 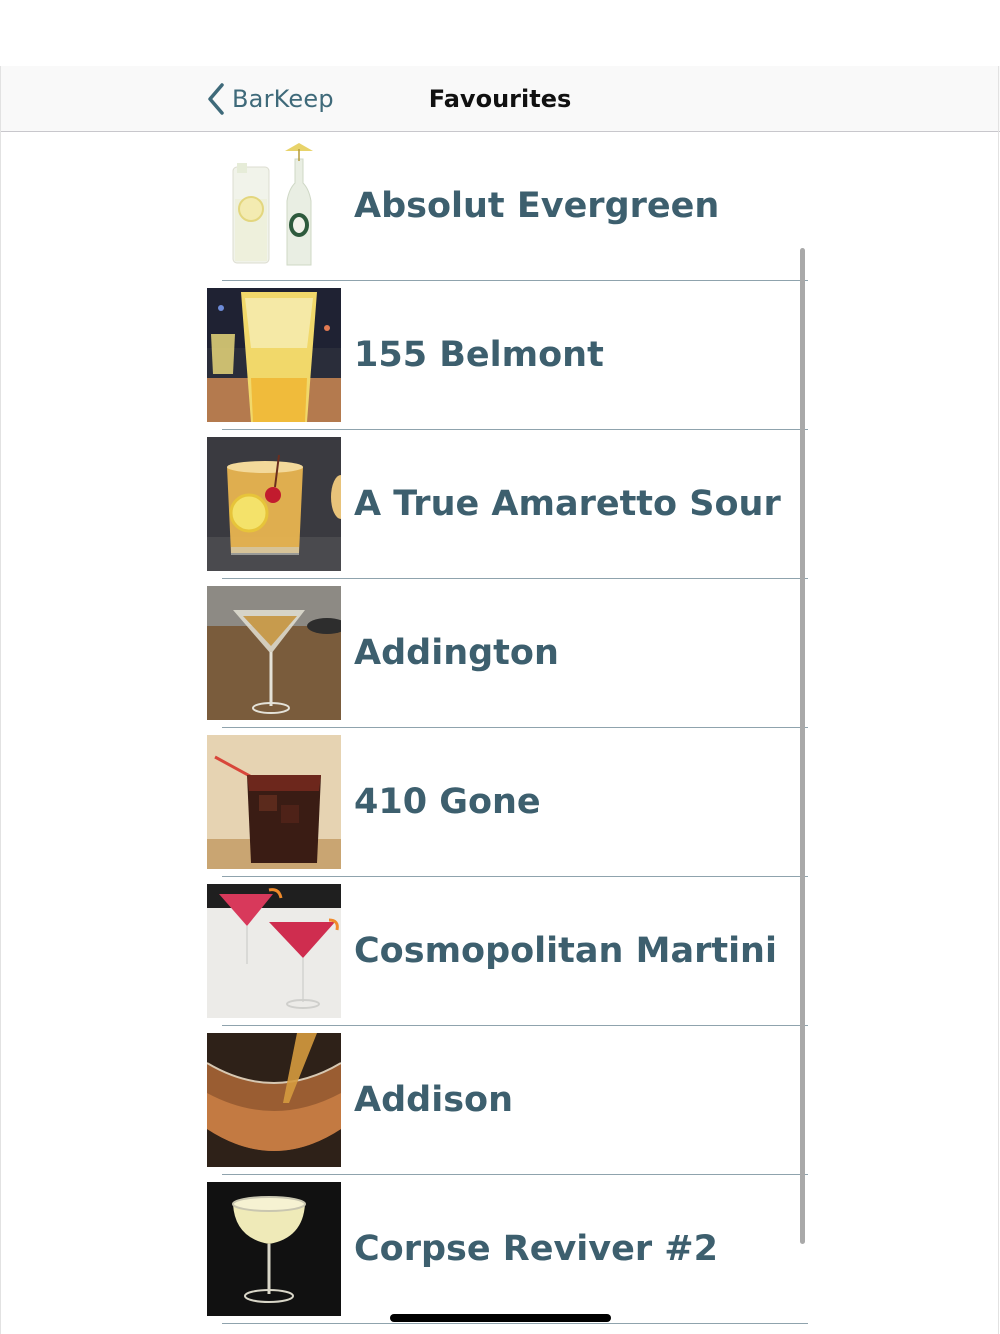 What do you see at coordinates (500, 33) in the screenshot?
I see `status-bar-area` at bounding box center [500, 33].